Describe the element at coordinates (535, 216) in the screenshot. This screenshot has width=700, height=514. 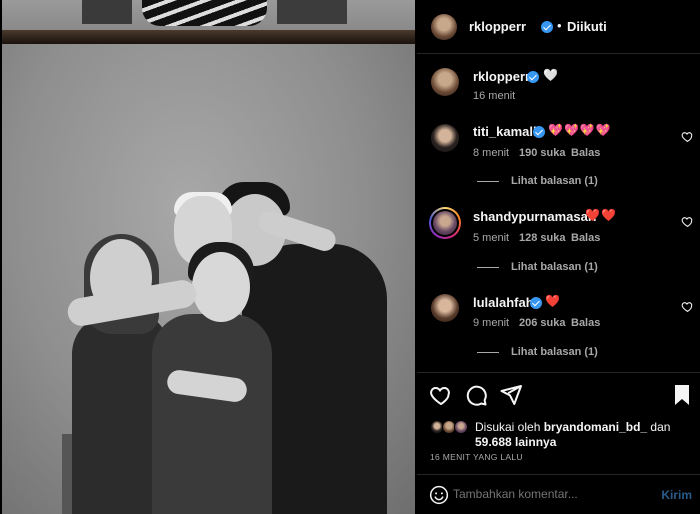
I see `comment-username: shandypurnamasari` at that location.